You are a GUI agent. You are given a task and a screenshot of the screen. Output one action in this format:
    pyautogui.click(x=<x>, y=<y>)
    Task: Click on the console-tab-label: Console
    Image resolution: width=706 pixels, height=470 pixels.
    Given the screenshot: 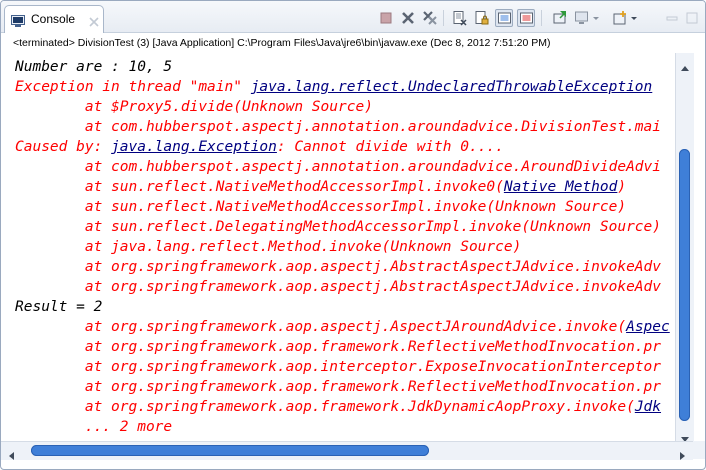 What is the action you would take?
    pyautogui.click(x=53, y=19)
    